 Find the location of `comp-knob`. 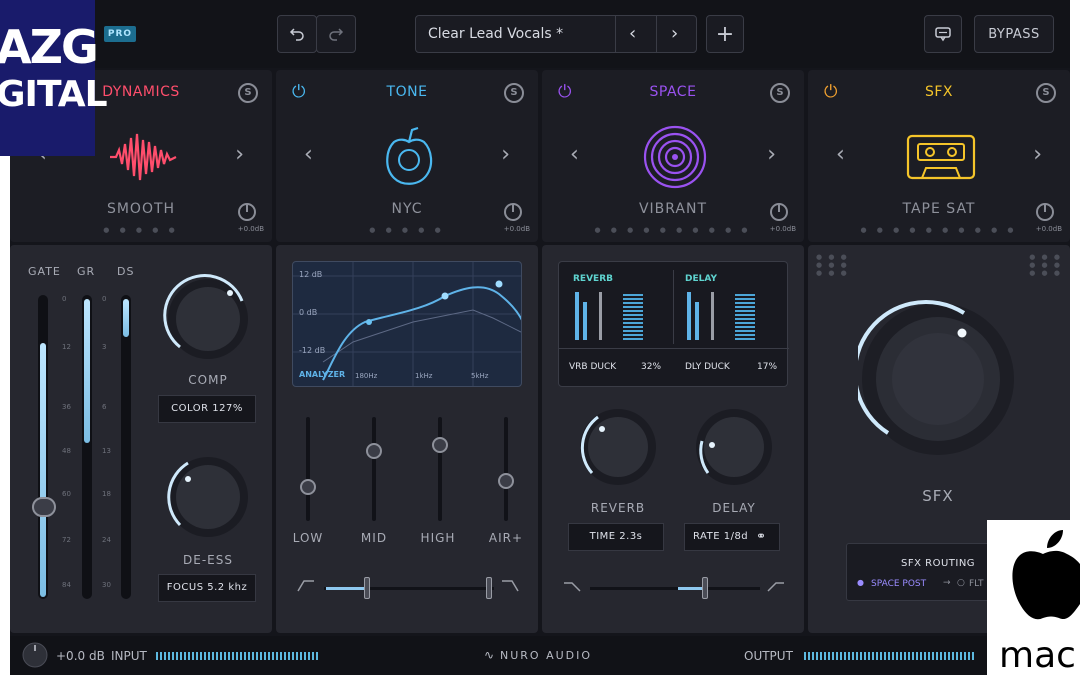

comp-knob is located at coordinates (208, 319).